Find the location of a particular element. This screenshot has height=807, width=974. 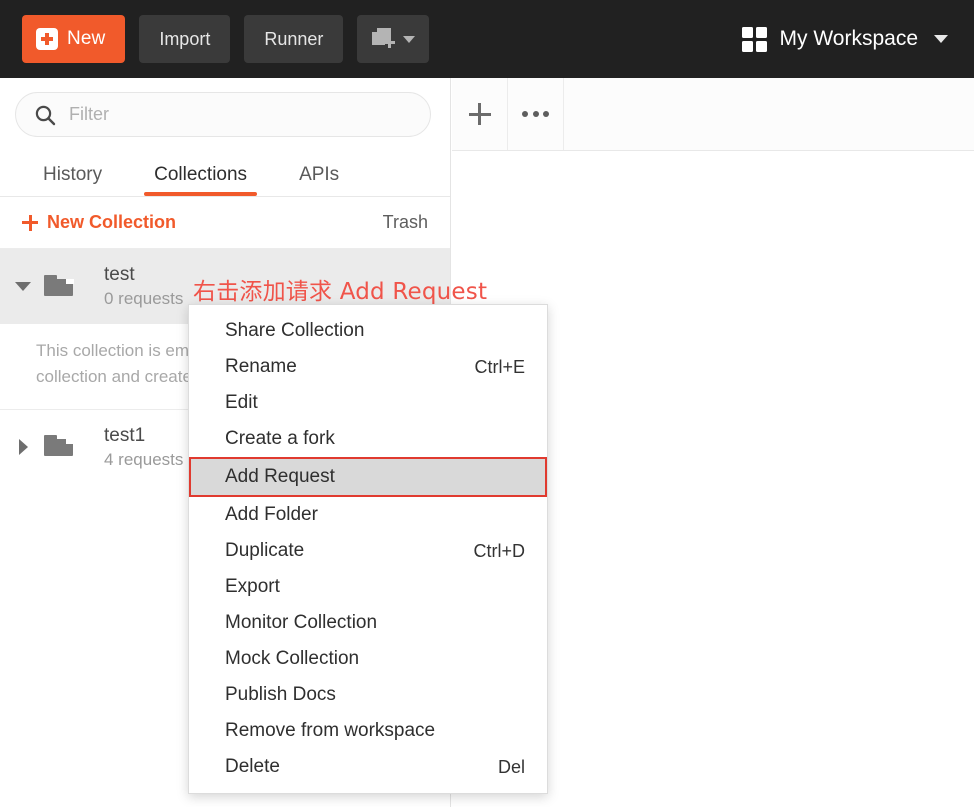

grid-icon is located at coordinates (754, 39).